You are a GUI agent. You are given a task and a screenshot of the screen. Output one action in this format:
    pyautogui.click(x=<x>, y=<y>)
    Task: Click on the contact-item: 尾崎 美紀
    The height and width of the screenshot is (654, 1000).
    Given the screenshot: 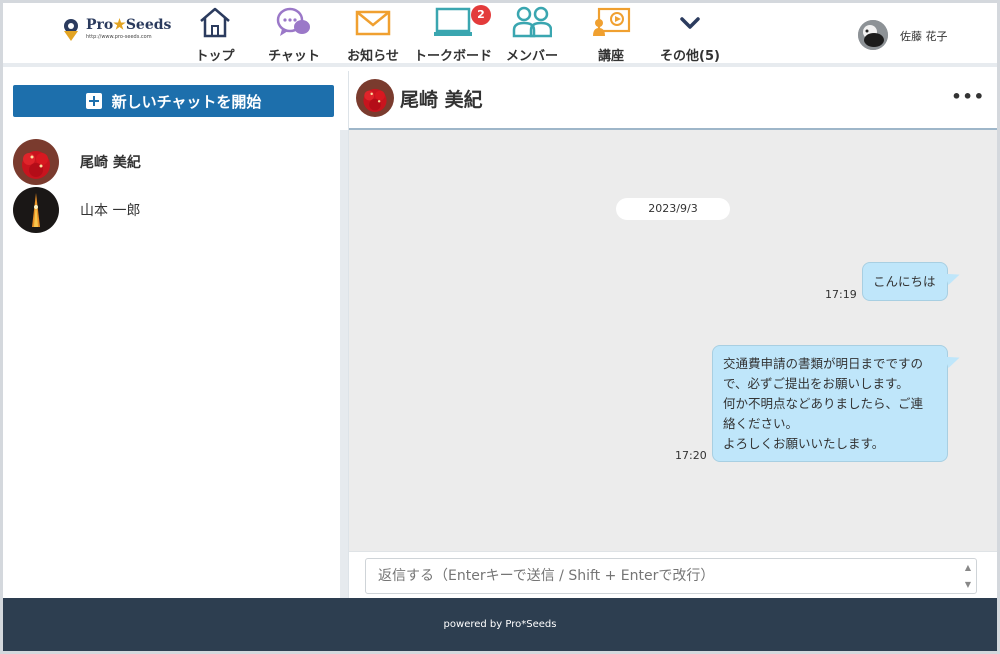 What is the action you would take?
    pyautogui.click(x=171, y=163)
    